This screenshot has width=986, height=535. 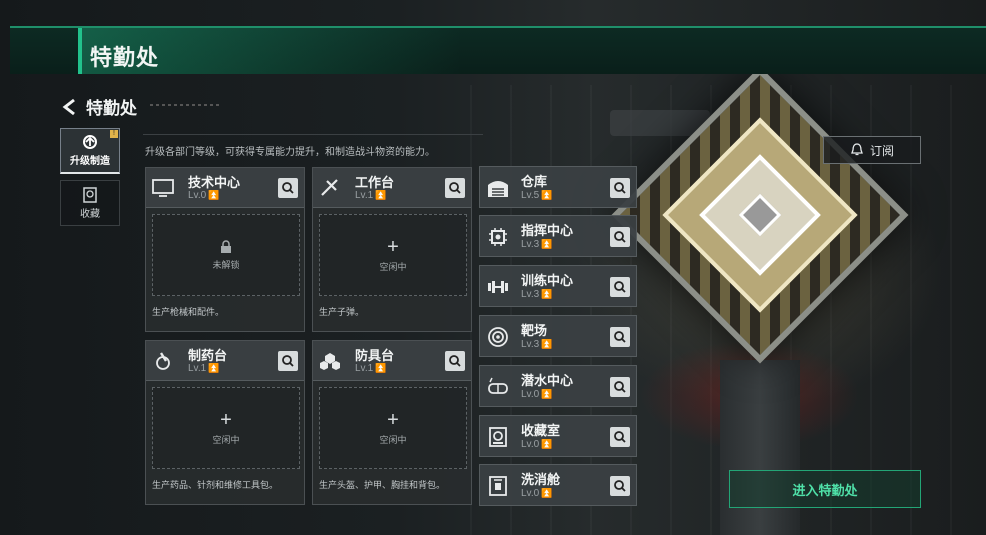 I want to click on enter-special-ops-button: 进入特勤处, so click(x=825, y=489).